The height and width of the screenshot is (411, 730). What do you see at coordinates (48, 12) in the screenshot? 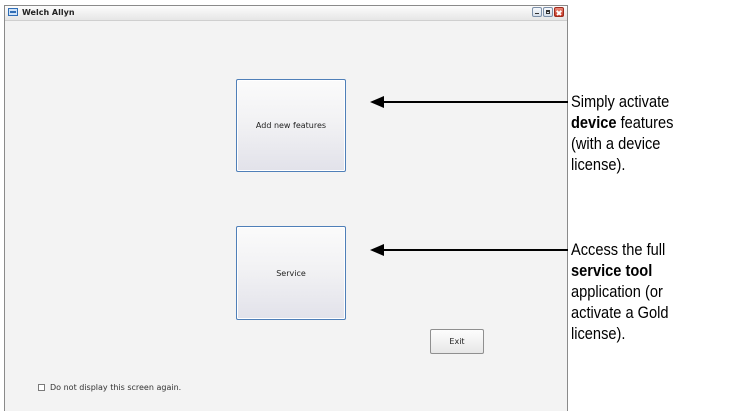
I see `window-title: Welch Allyn` at bounding box center [48, 12].